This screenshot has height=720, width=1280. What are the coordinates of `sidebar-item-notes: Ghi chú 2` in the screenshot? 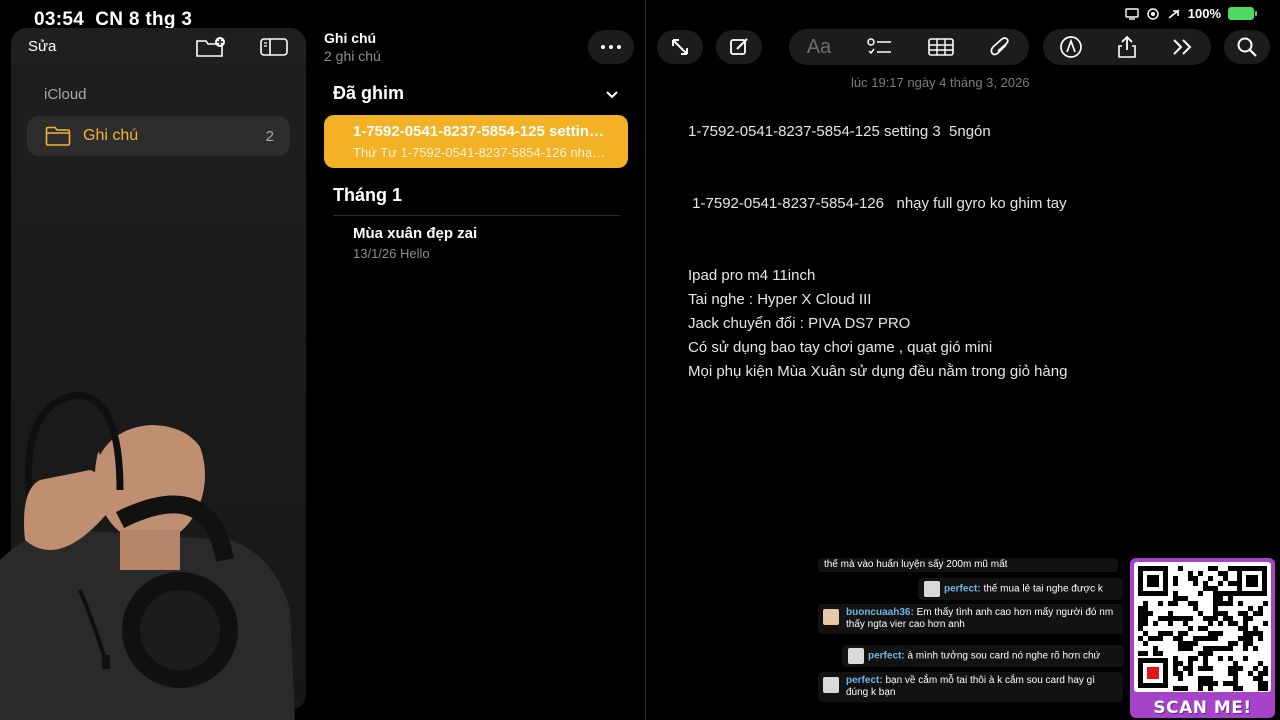 It's located at (158, 136).